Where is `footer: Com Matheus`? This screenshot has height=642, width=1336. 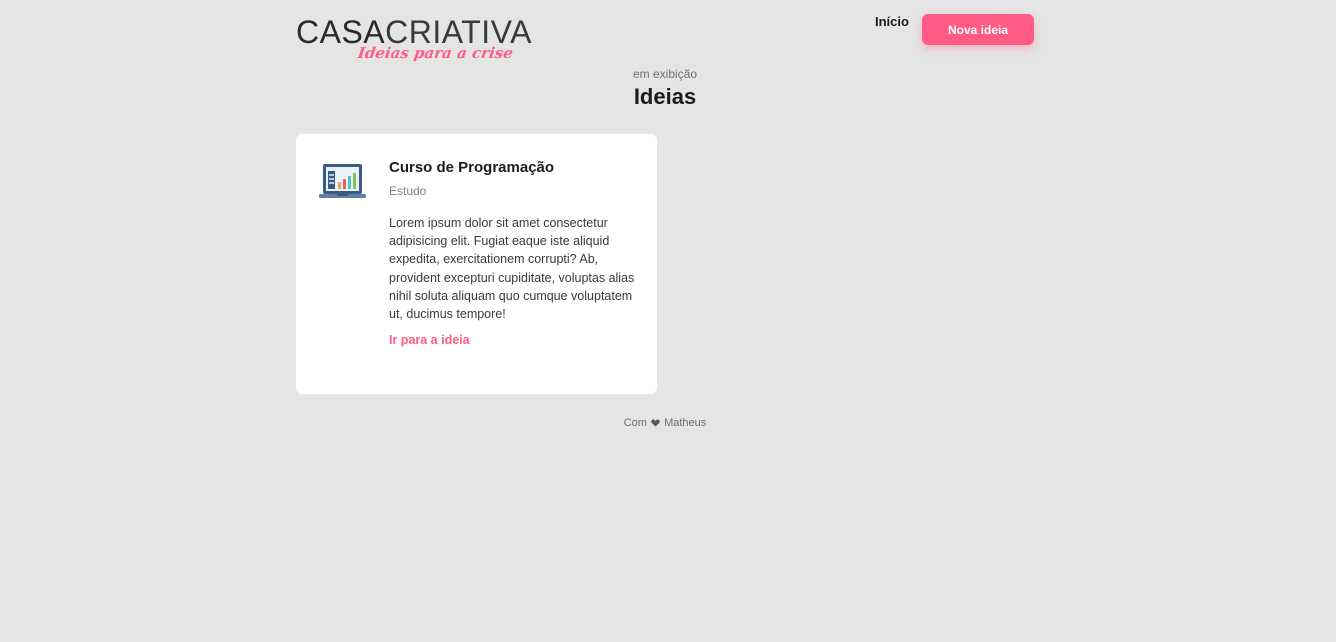 footer: Com Matheus is located at coordinates (665, 423).